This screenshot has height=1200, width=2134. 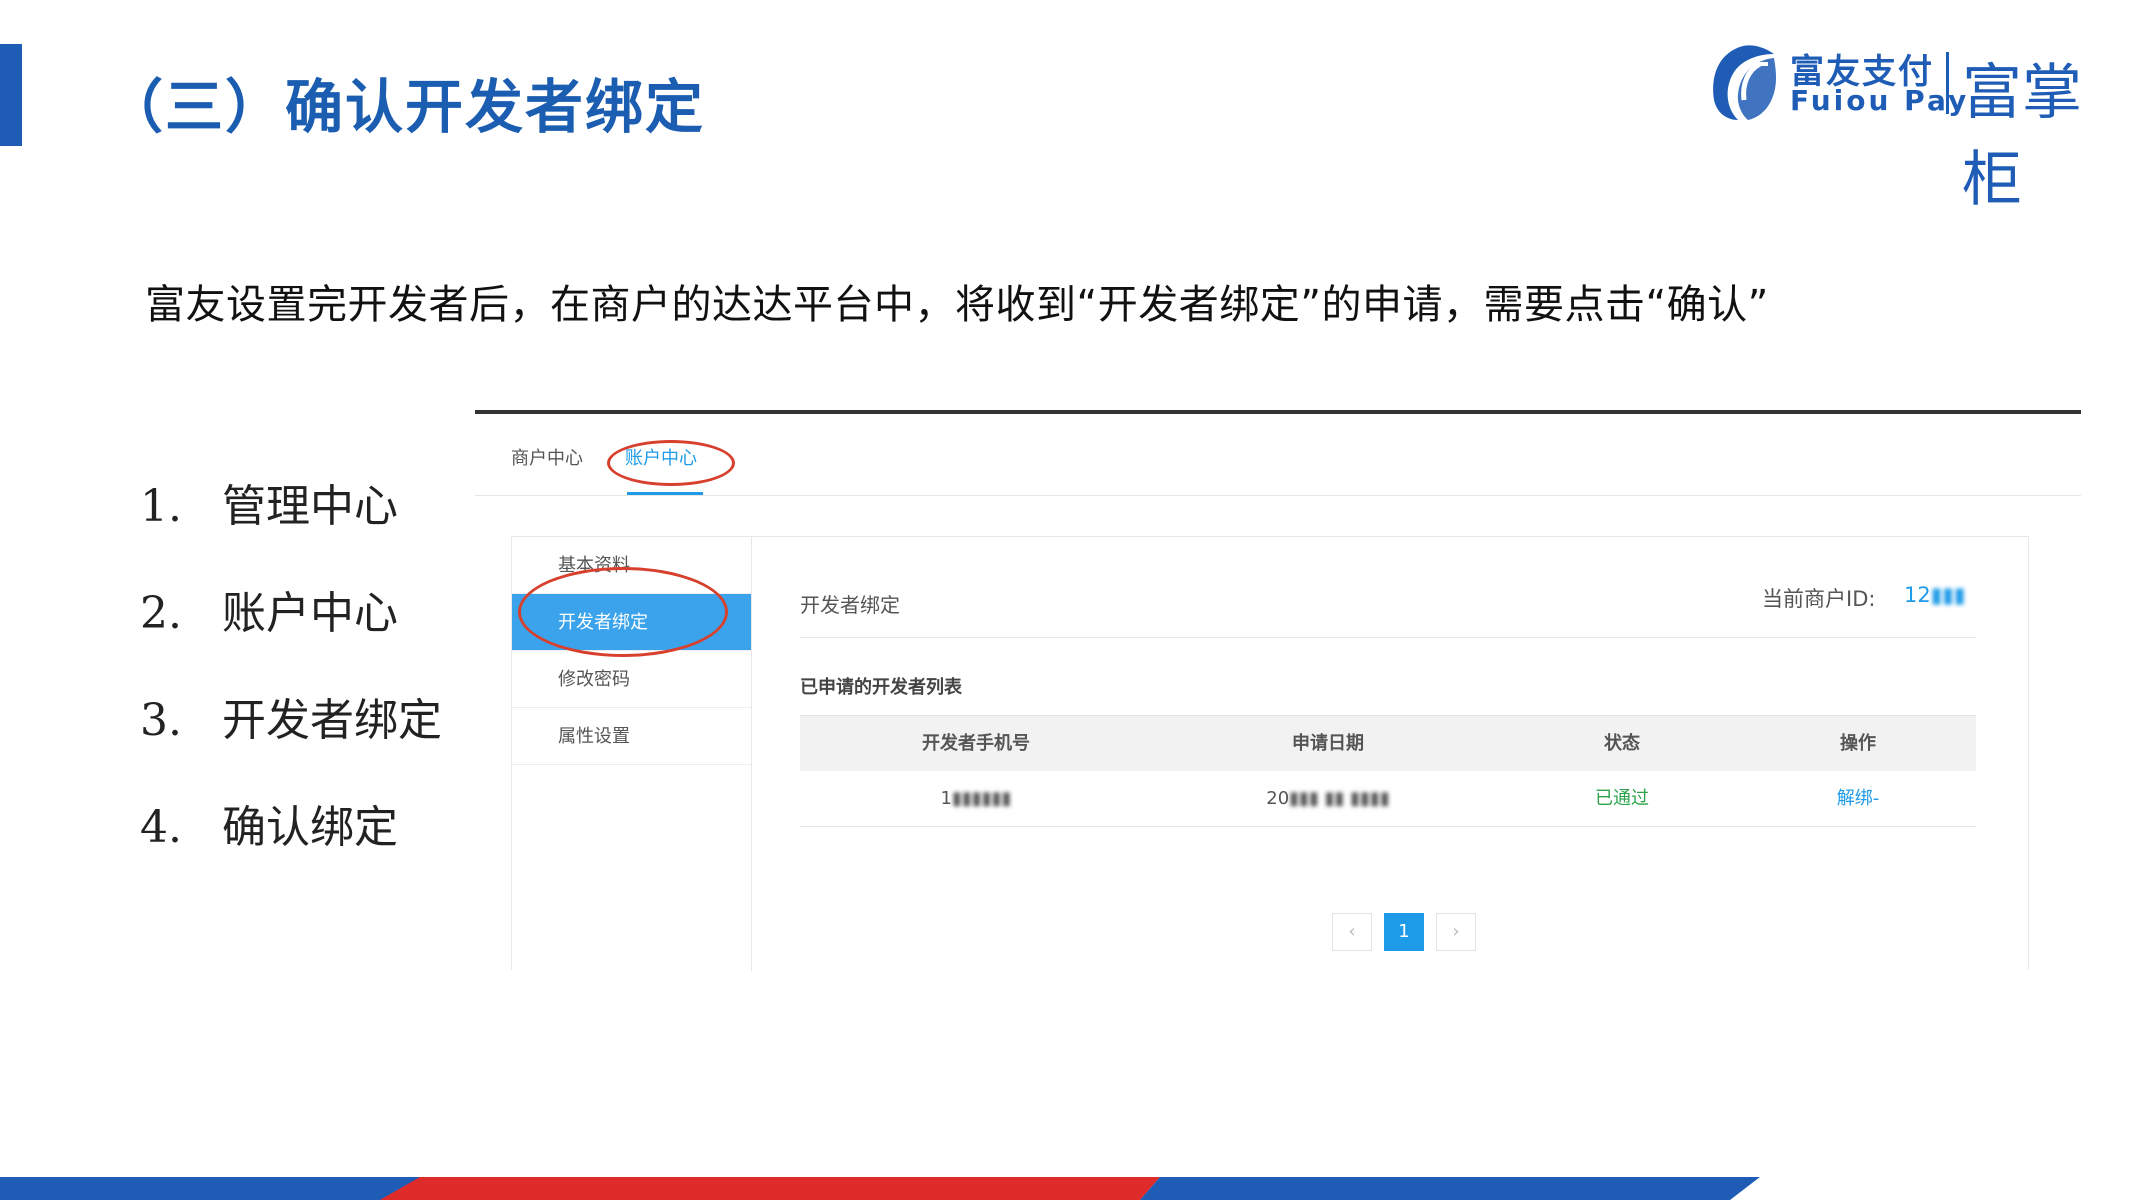 I want to click on merchant-id-label: 当前商户ID:, so click(x=1819, y=599).